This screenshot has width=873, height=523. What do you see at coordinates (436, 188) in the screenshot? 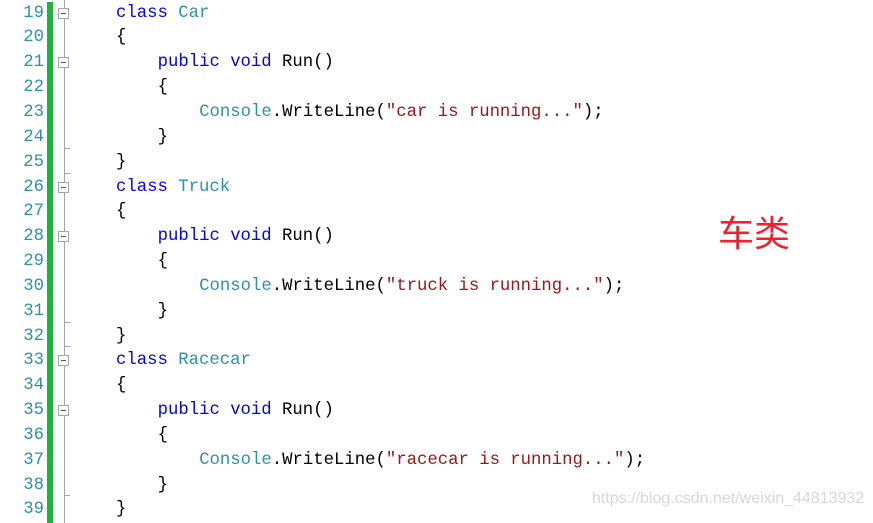
I see `code-line: 26 class Truck` at bounding box center [436, 188].